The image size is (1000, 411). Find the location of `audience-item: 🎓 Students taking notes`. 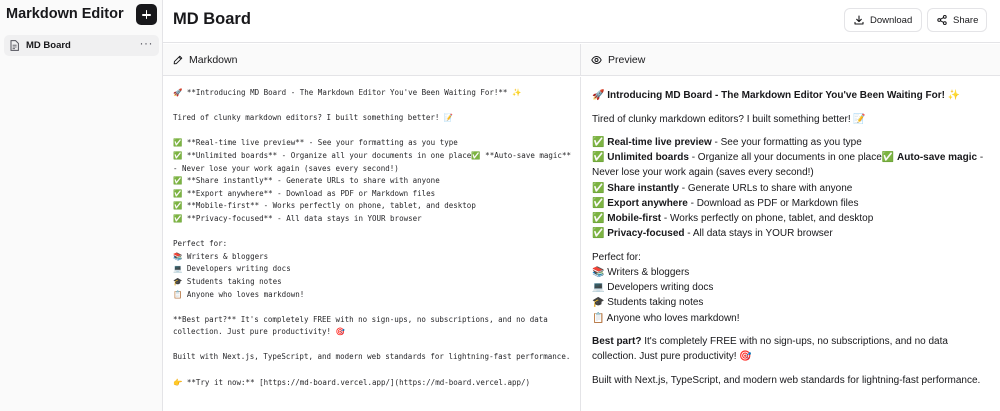

audience-item: 🎓 Students taking notes is located at coordinates (648, 303).